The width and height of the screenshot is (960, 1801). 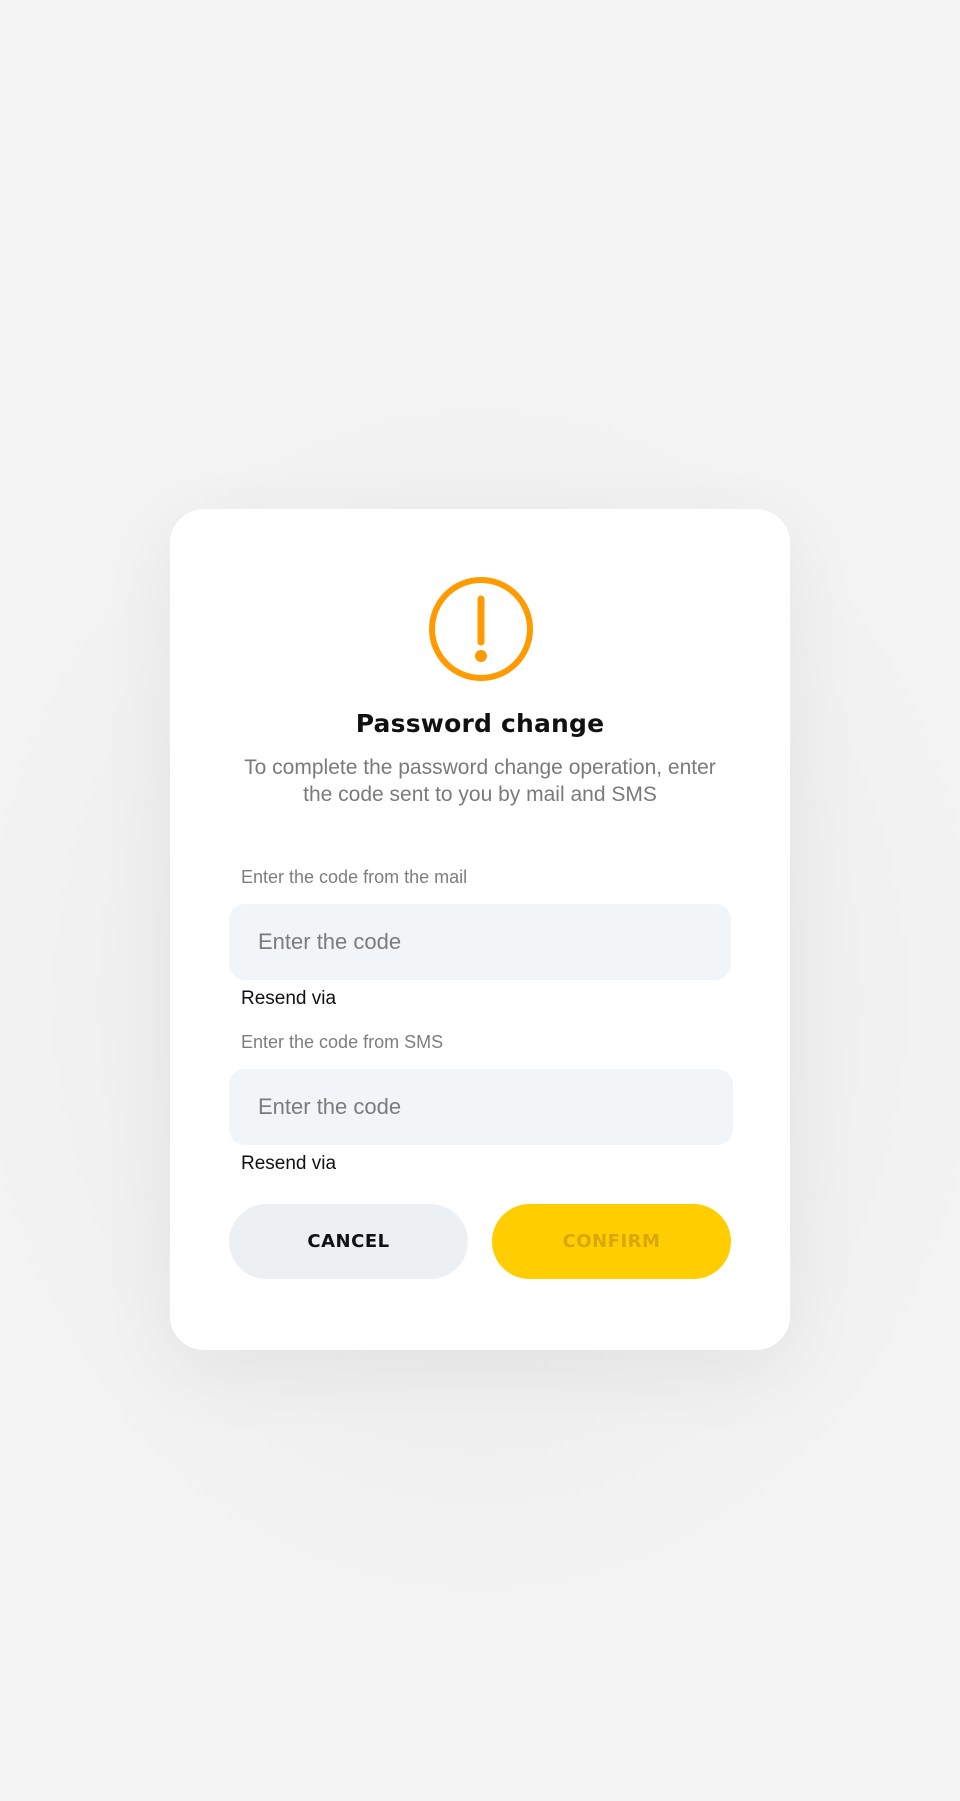 What do you see at coordinates (354, 877) in the screenshot?
I see `mail-code-label: Enter the code from the mail` at bounding box center [354, 877].